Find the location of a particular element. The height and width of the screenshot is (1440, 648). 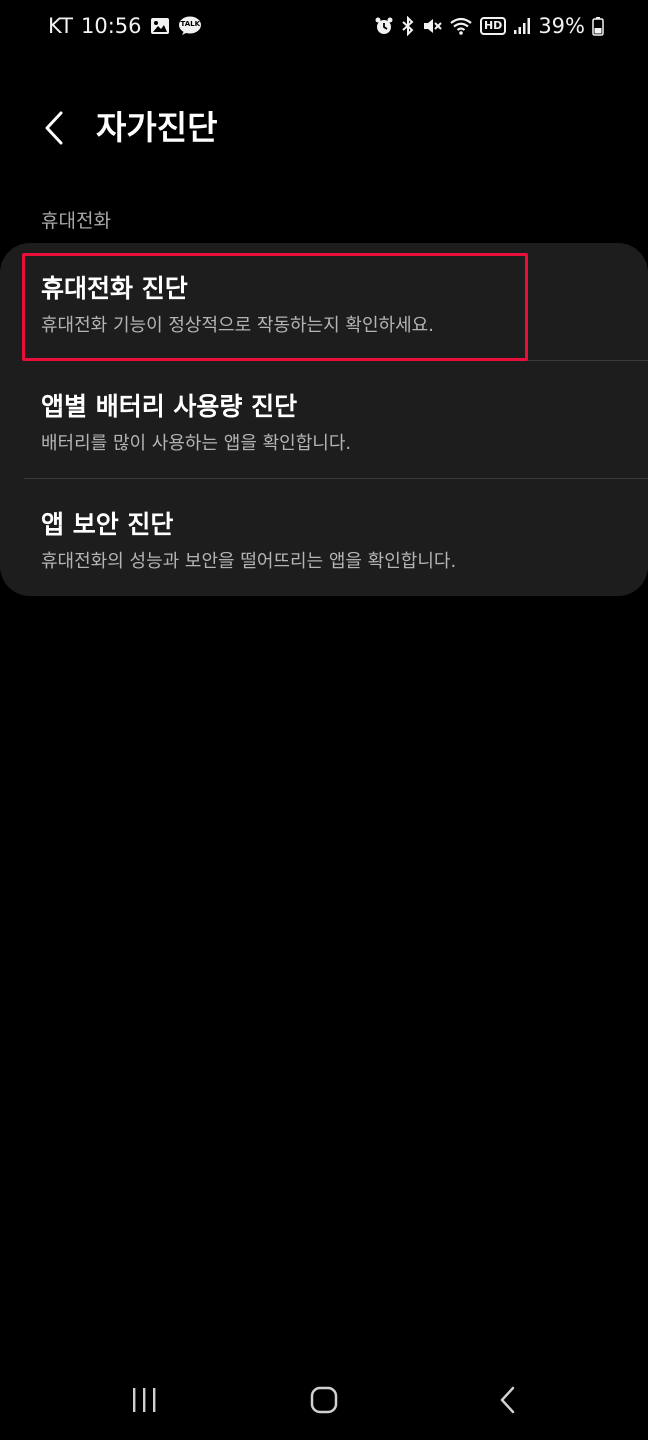

gallery-icon is located at coordinates (160, 26).